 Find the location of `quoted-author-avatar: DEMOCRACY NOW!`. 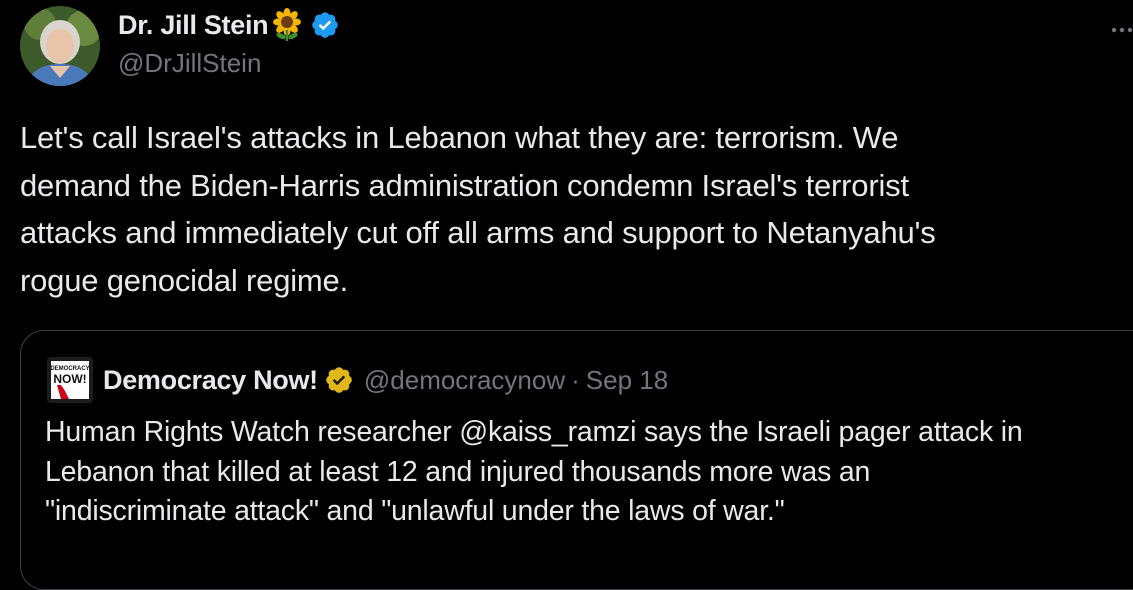

quoted-author-avatar: DEMOCRACY NOW! is located at coordinates (70, 380).